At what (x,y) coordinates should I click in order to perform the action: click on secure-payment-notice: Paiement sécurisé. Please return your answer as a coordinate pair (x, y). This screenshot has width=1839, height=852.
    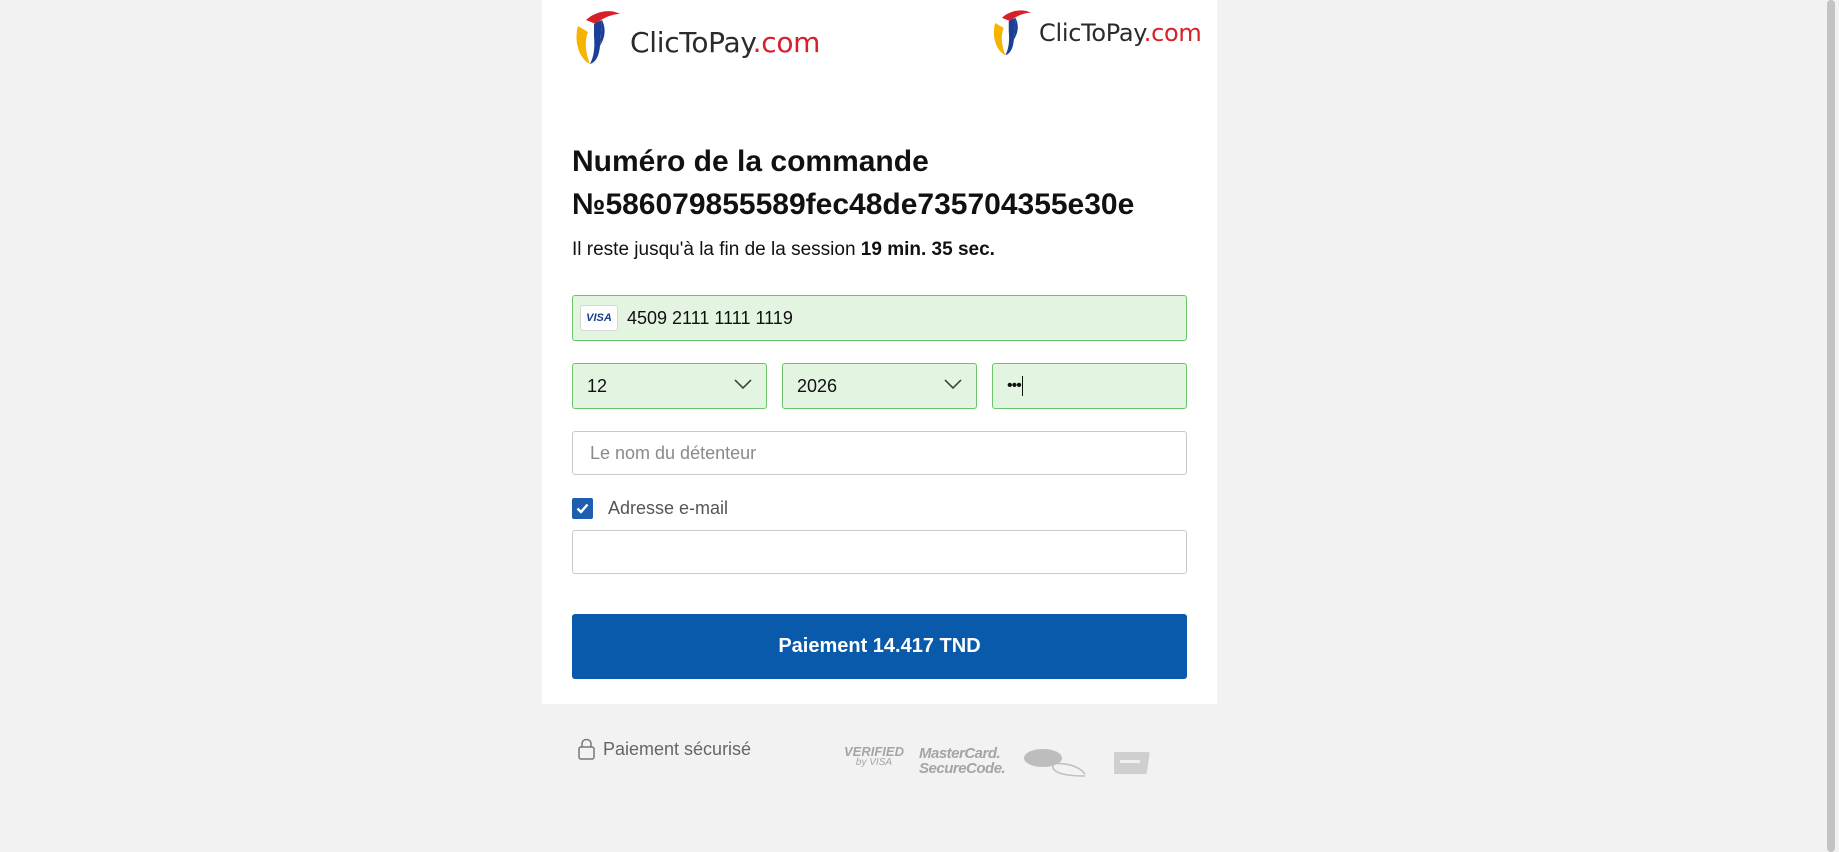
    Looking at the image, I should click on (664, 749).